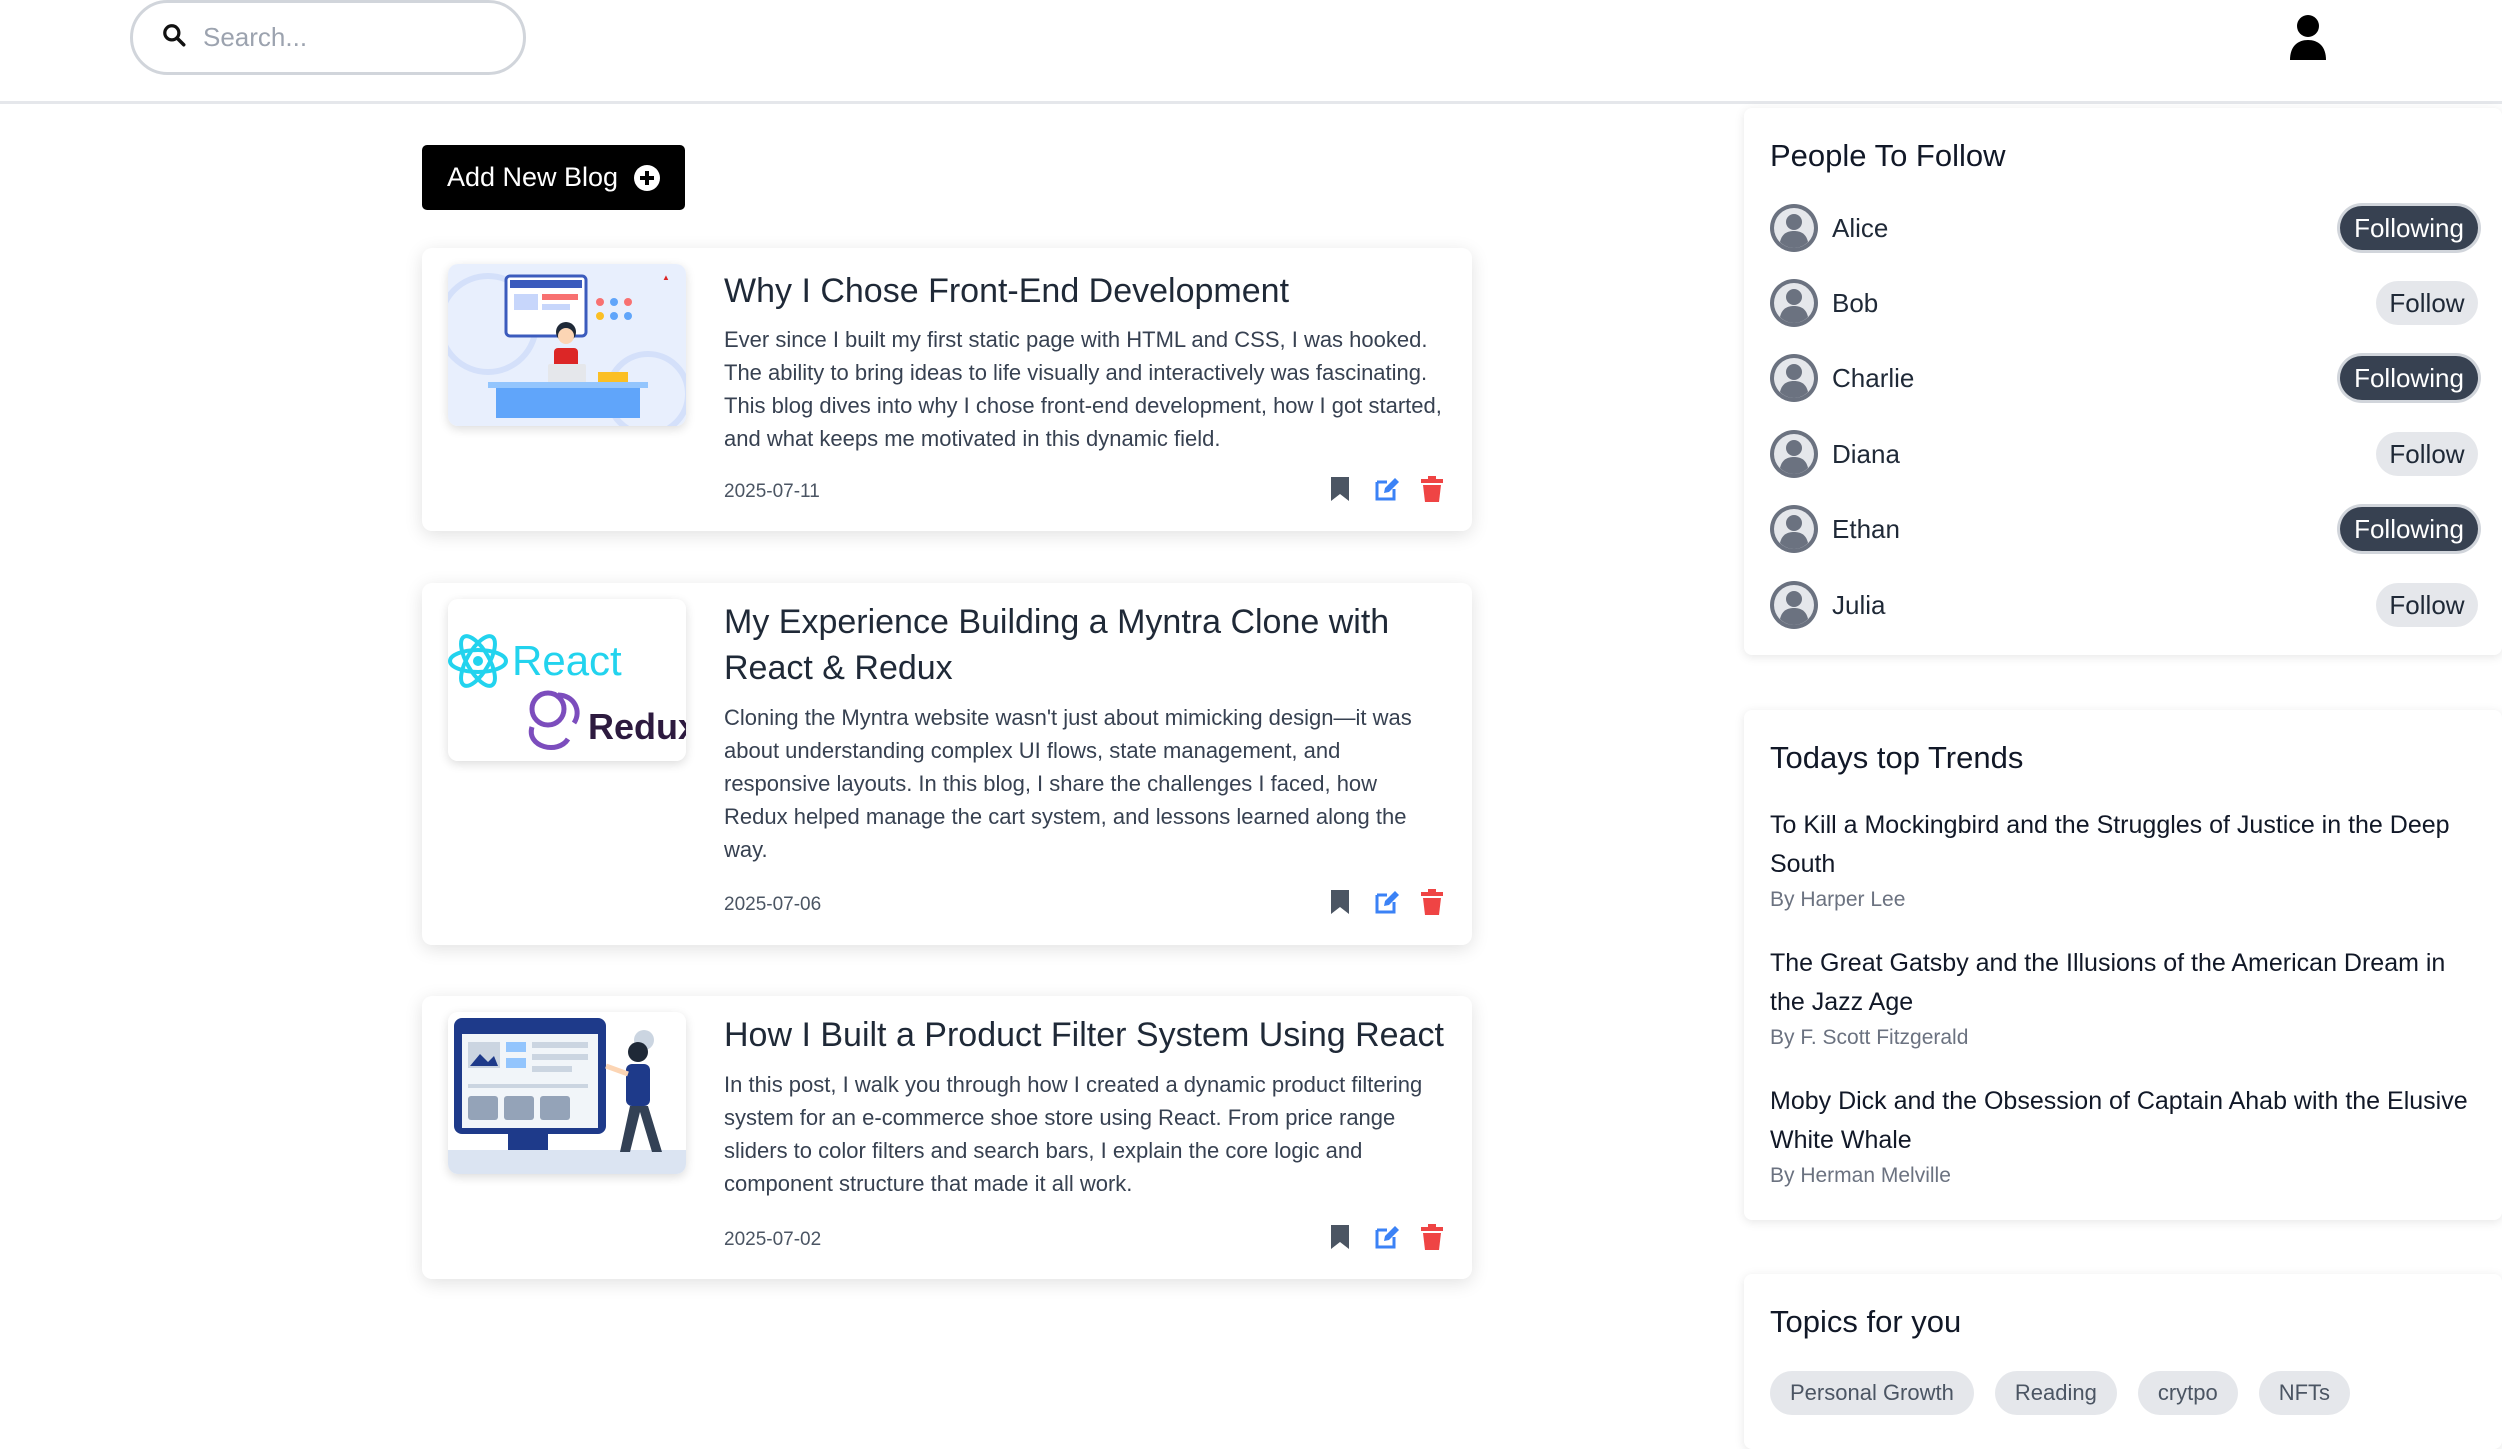 This screenshot has height=1449, width=2502. Describe the element at coordinates (773, 1239) in the screenshot. I see `post-date: 2025-07-02` at that location.